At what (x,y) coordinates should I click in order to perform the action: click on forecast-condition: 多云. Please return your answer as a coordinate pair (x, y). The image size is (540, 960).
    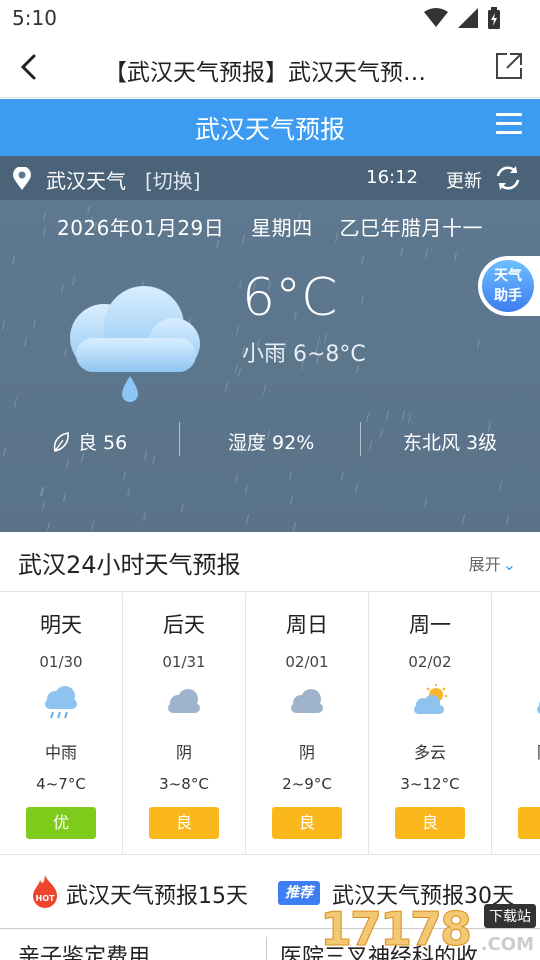
    Looking at the image, I should click on (429, 752).